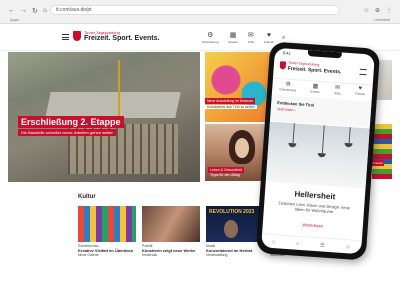 This screenshot has width=400, height=285. What do you see at coordinates (65, 37) in the screenshot?
I see `hamburger-menu-icon` at bounding box center [65, 37].